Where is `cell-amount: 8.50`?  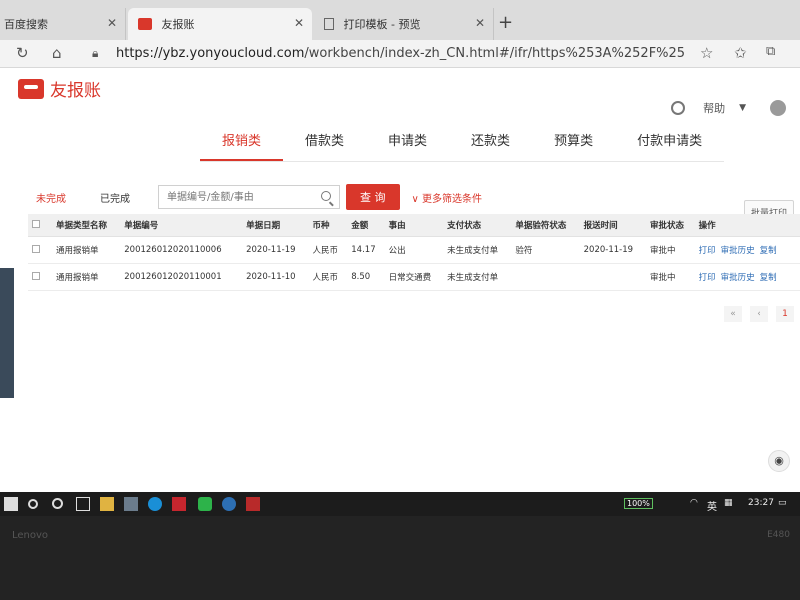
cell-amount: 8.50 is located at coordinates (366, 277).